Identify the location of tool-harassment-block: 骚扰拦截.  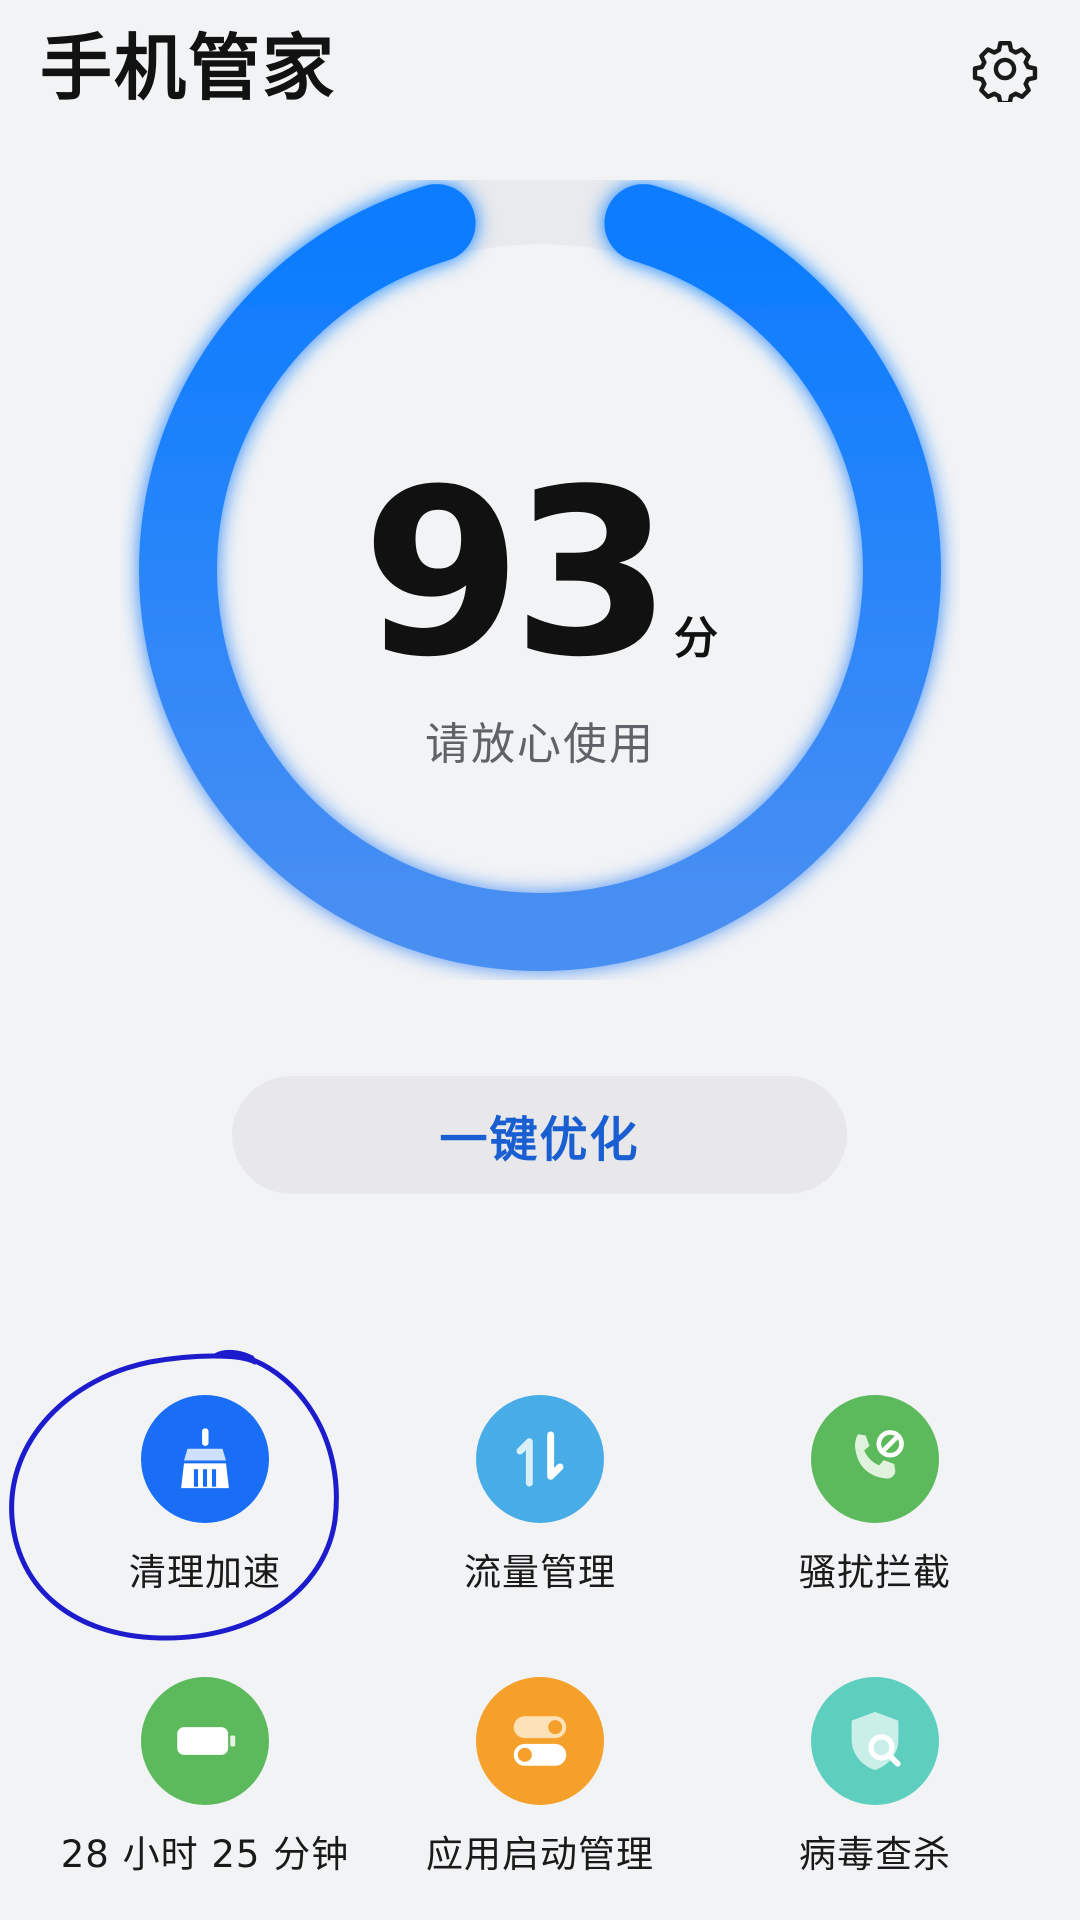
(875, 1495).